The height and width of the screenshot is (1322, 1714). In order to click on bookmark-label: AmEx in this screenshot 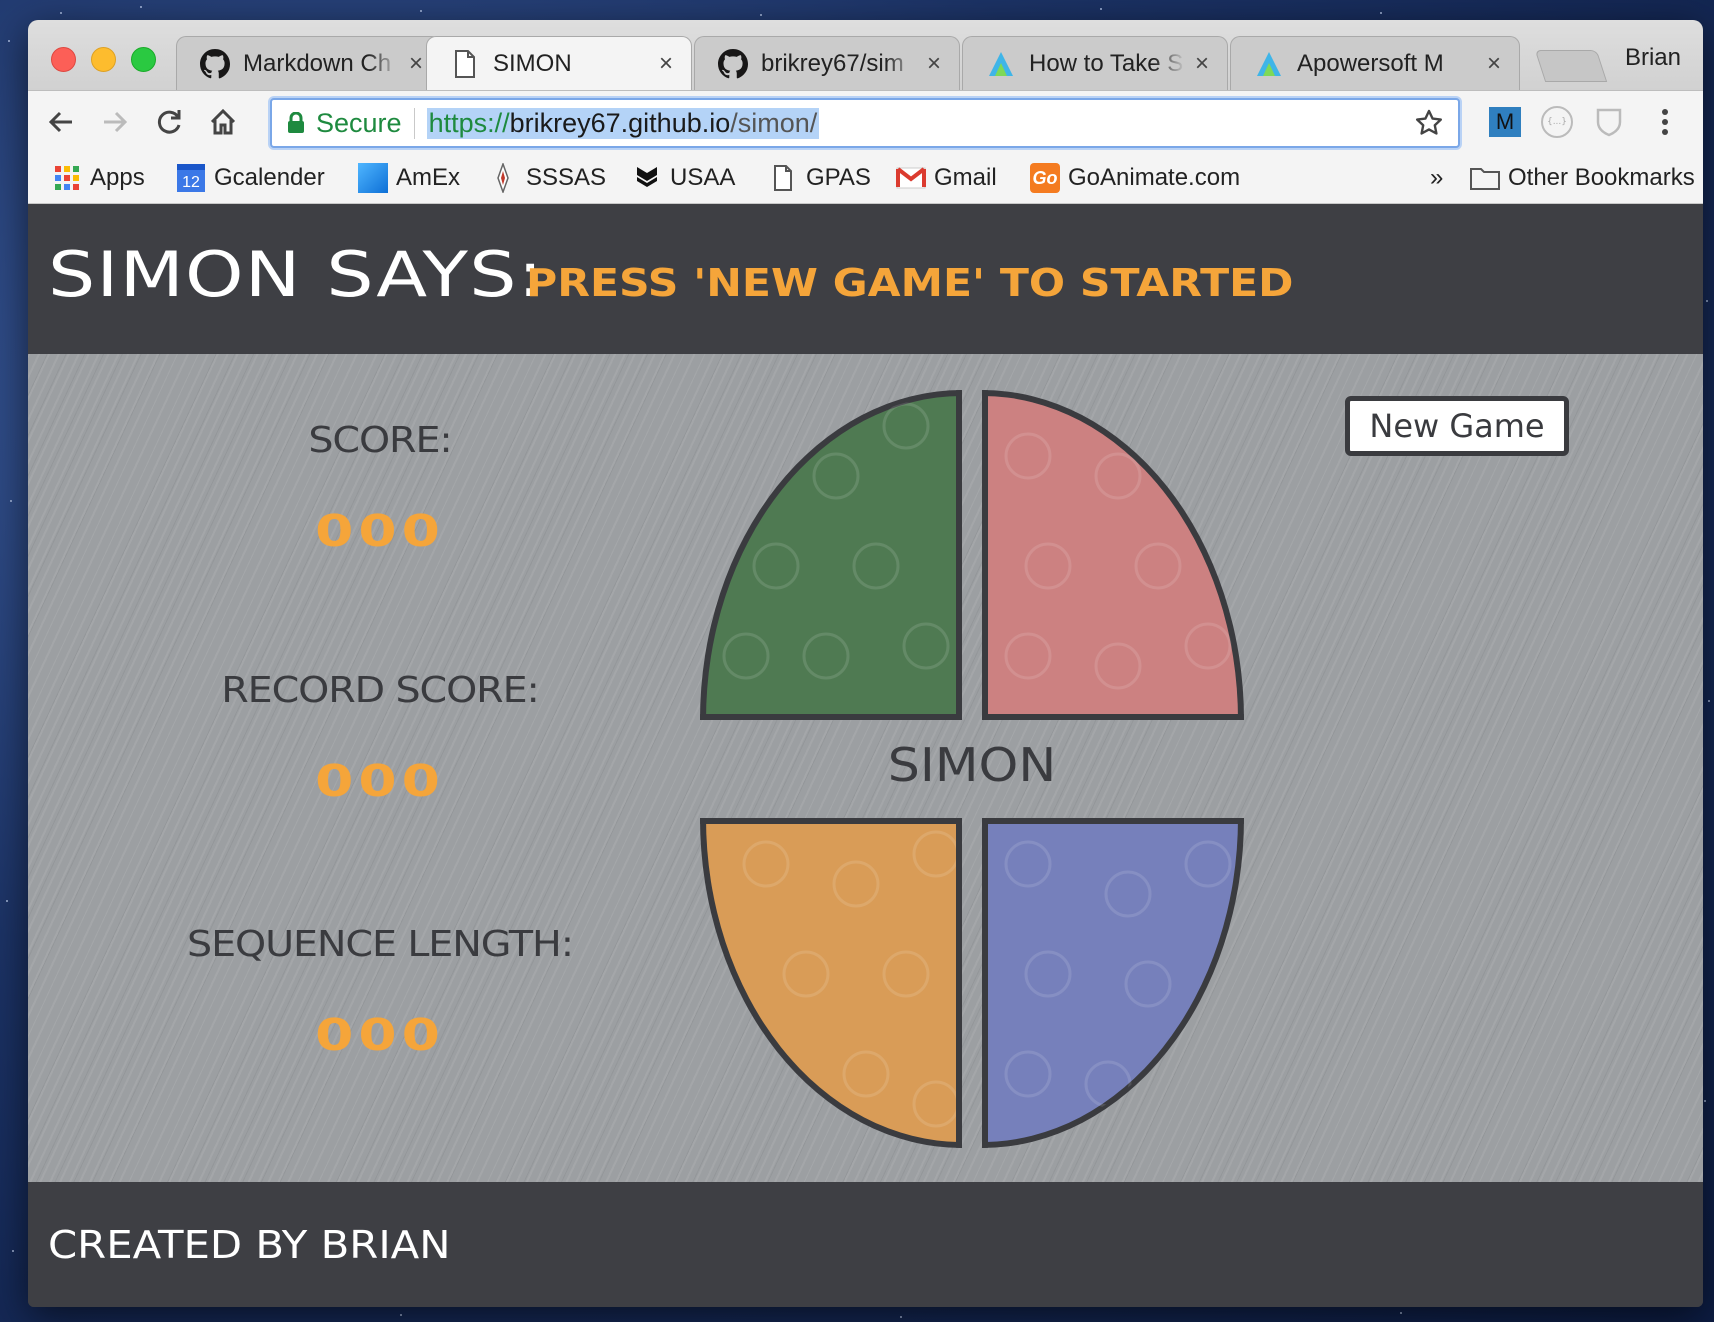, I will do `click(428, 177)`.